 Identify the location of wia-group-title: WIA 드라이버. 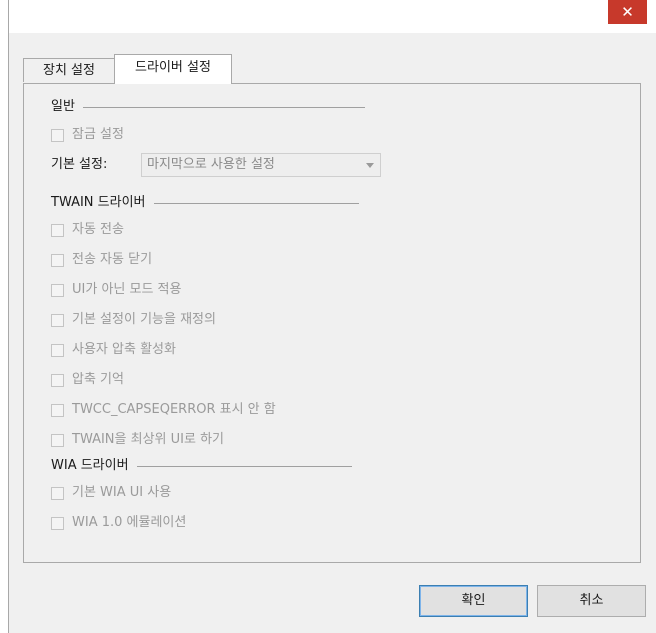
(90, 465).